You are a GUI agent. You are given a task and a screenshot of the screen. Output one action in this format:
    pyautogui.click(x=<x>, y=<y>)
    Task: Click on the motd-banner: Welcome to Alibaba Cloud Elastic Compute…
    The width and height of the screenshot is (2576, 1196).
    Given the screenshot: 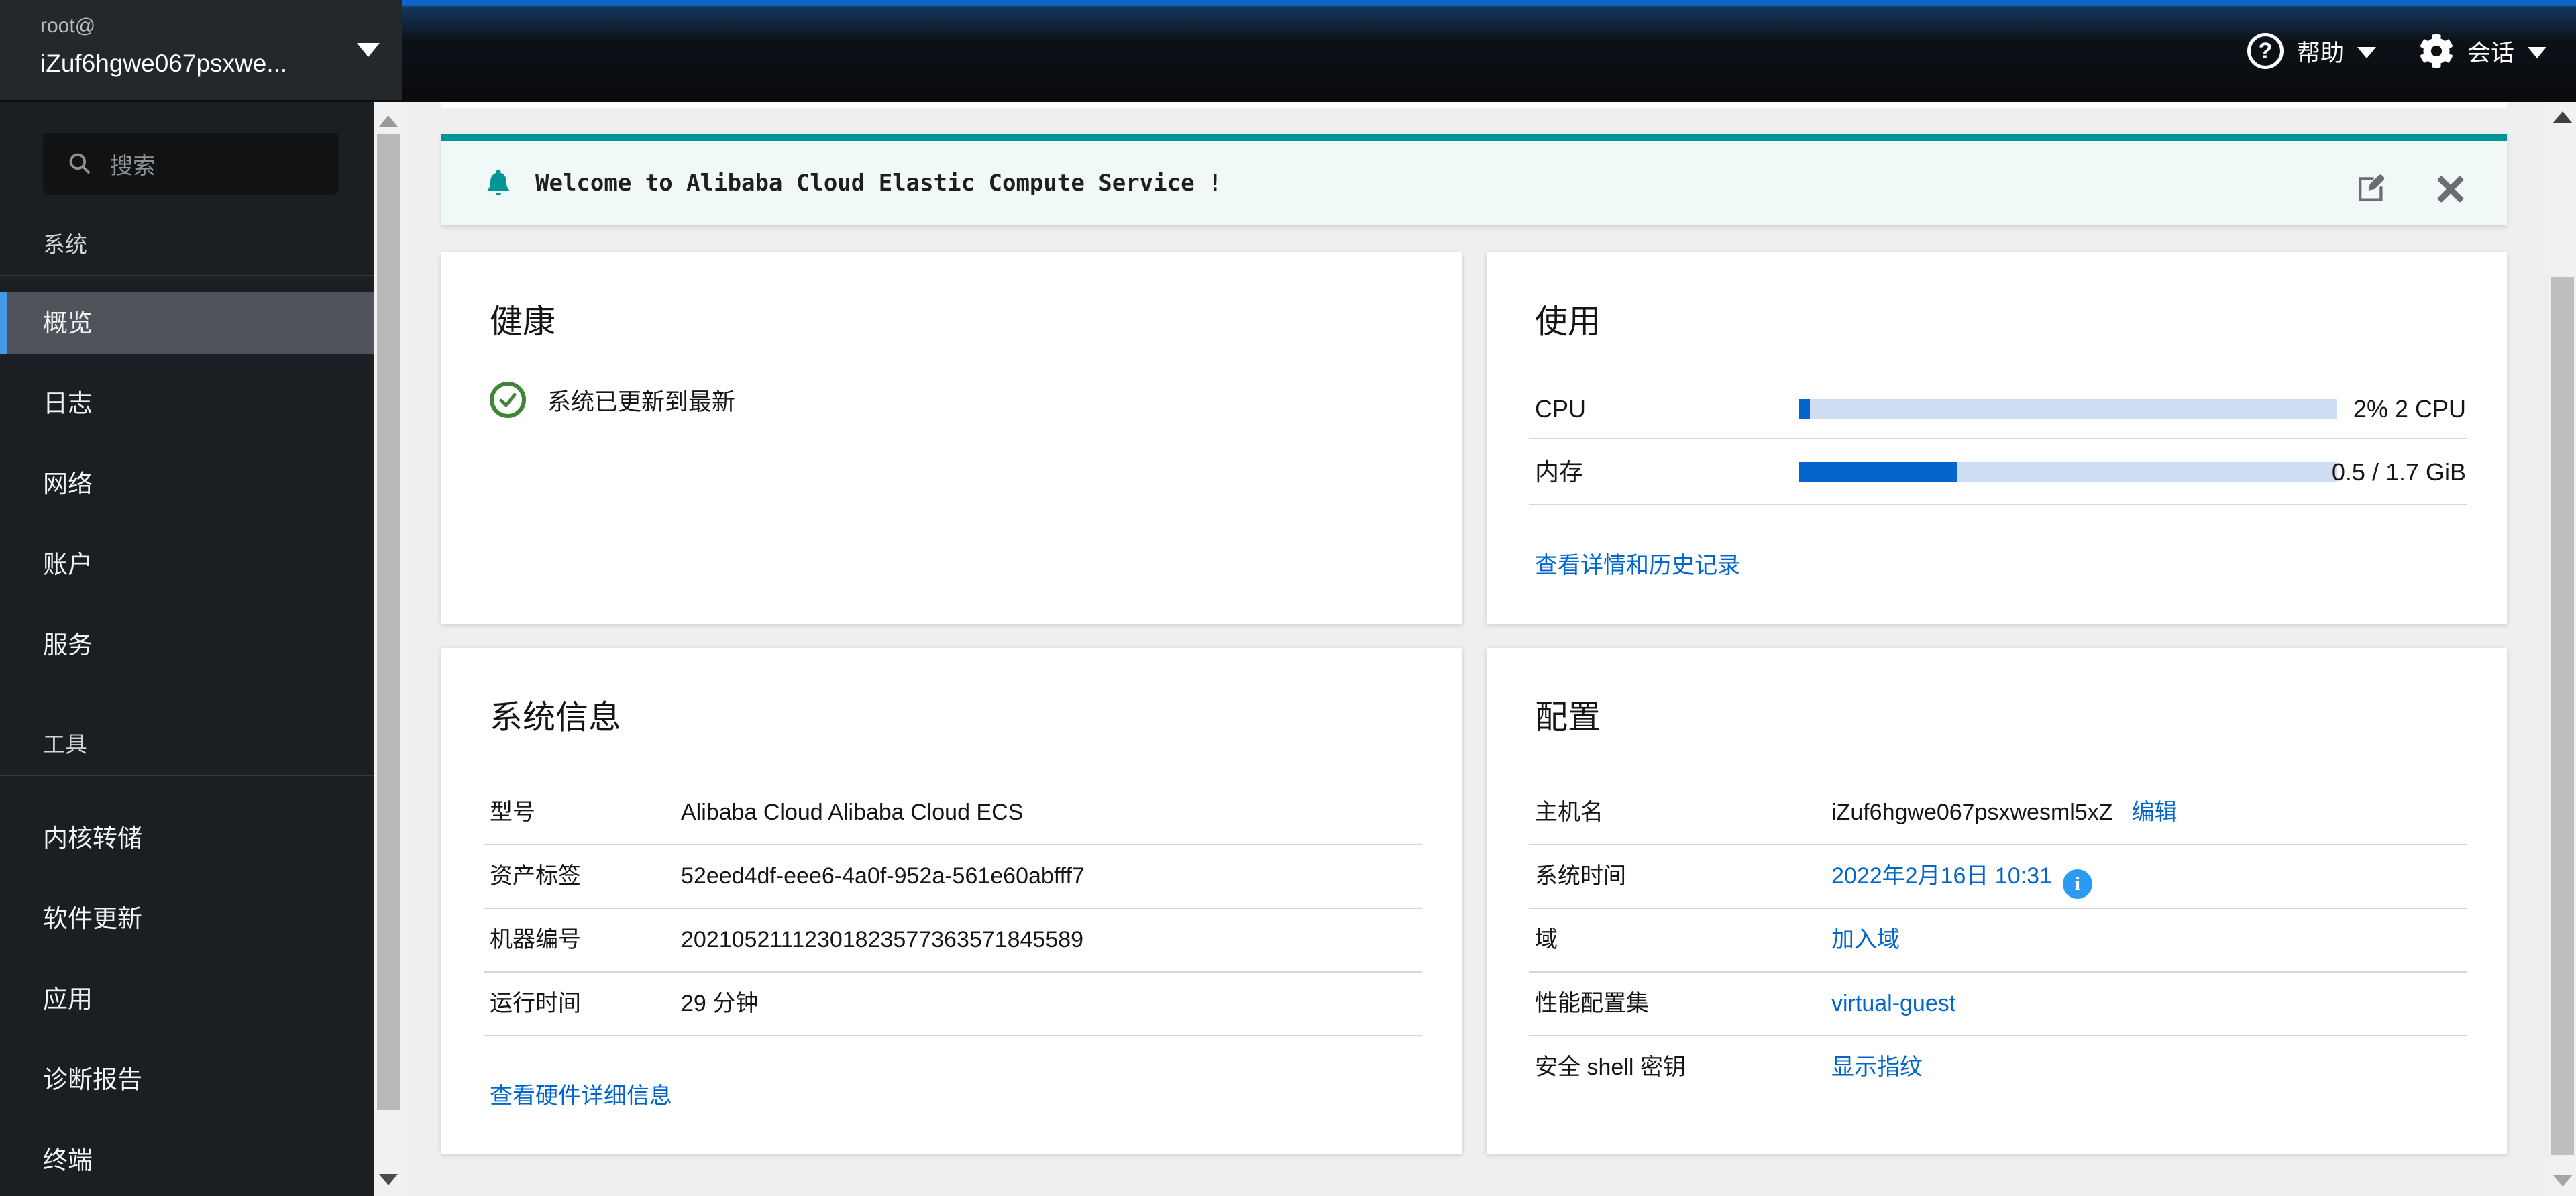 What is the action you would take?
    pyautogui.click(x=1474, y=179)
    